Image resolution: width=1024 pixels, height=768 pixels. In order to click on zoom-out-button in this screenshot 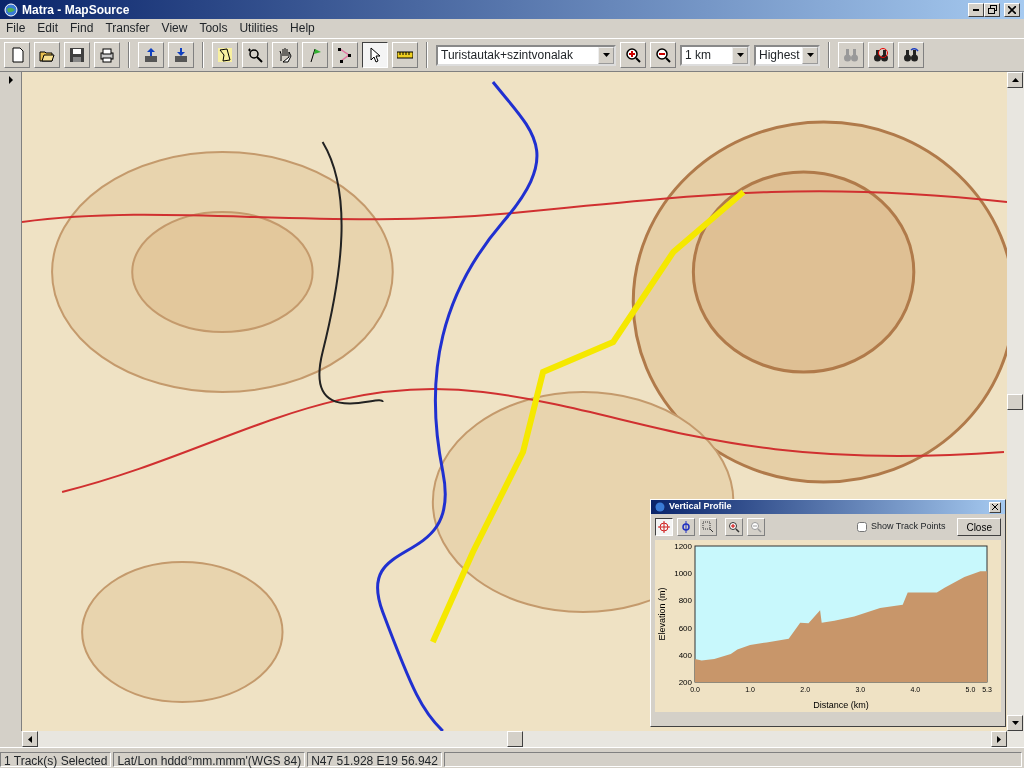, I will do `click(663, 55)`.